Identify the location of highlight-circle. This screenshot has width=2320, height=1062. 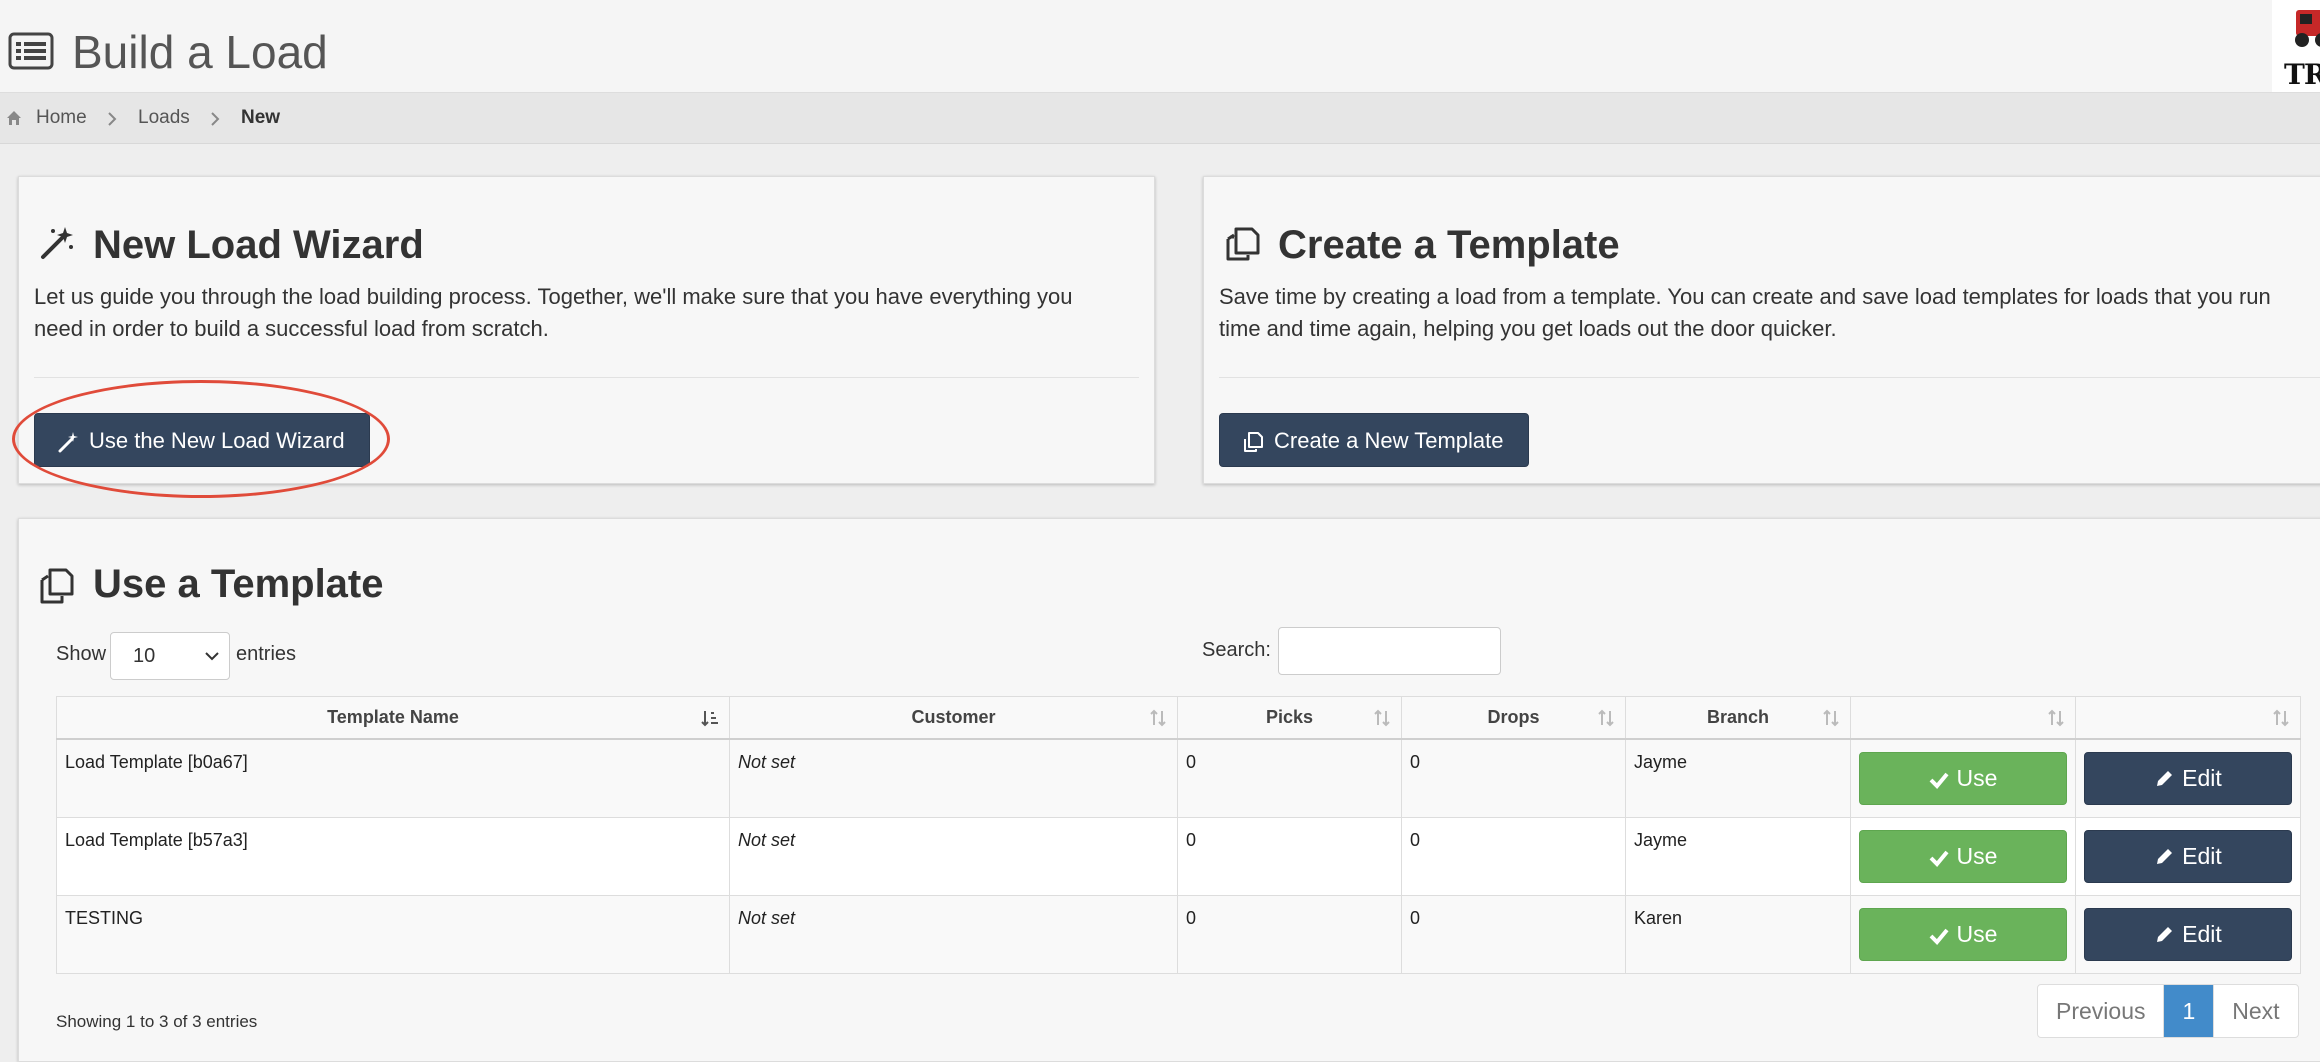
(201, 439).